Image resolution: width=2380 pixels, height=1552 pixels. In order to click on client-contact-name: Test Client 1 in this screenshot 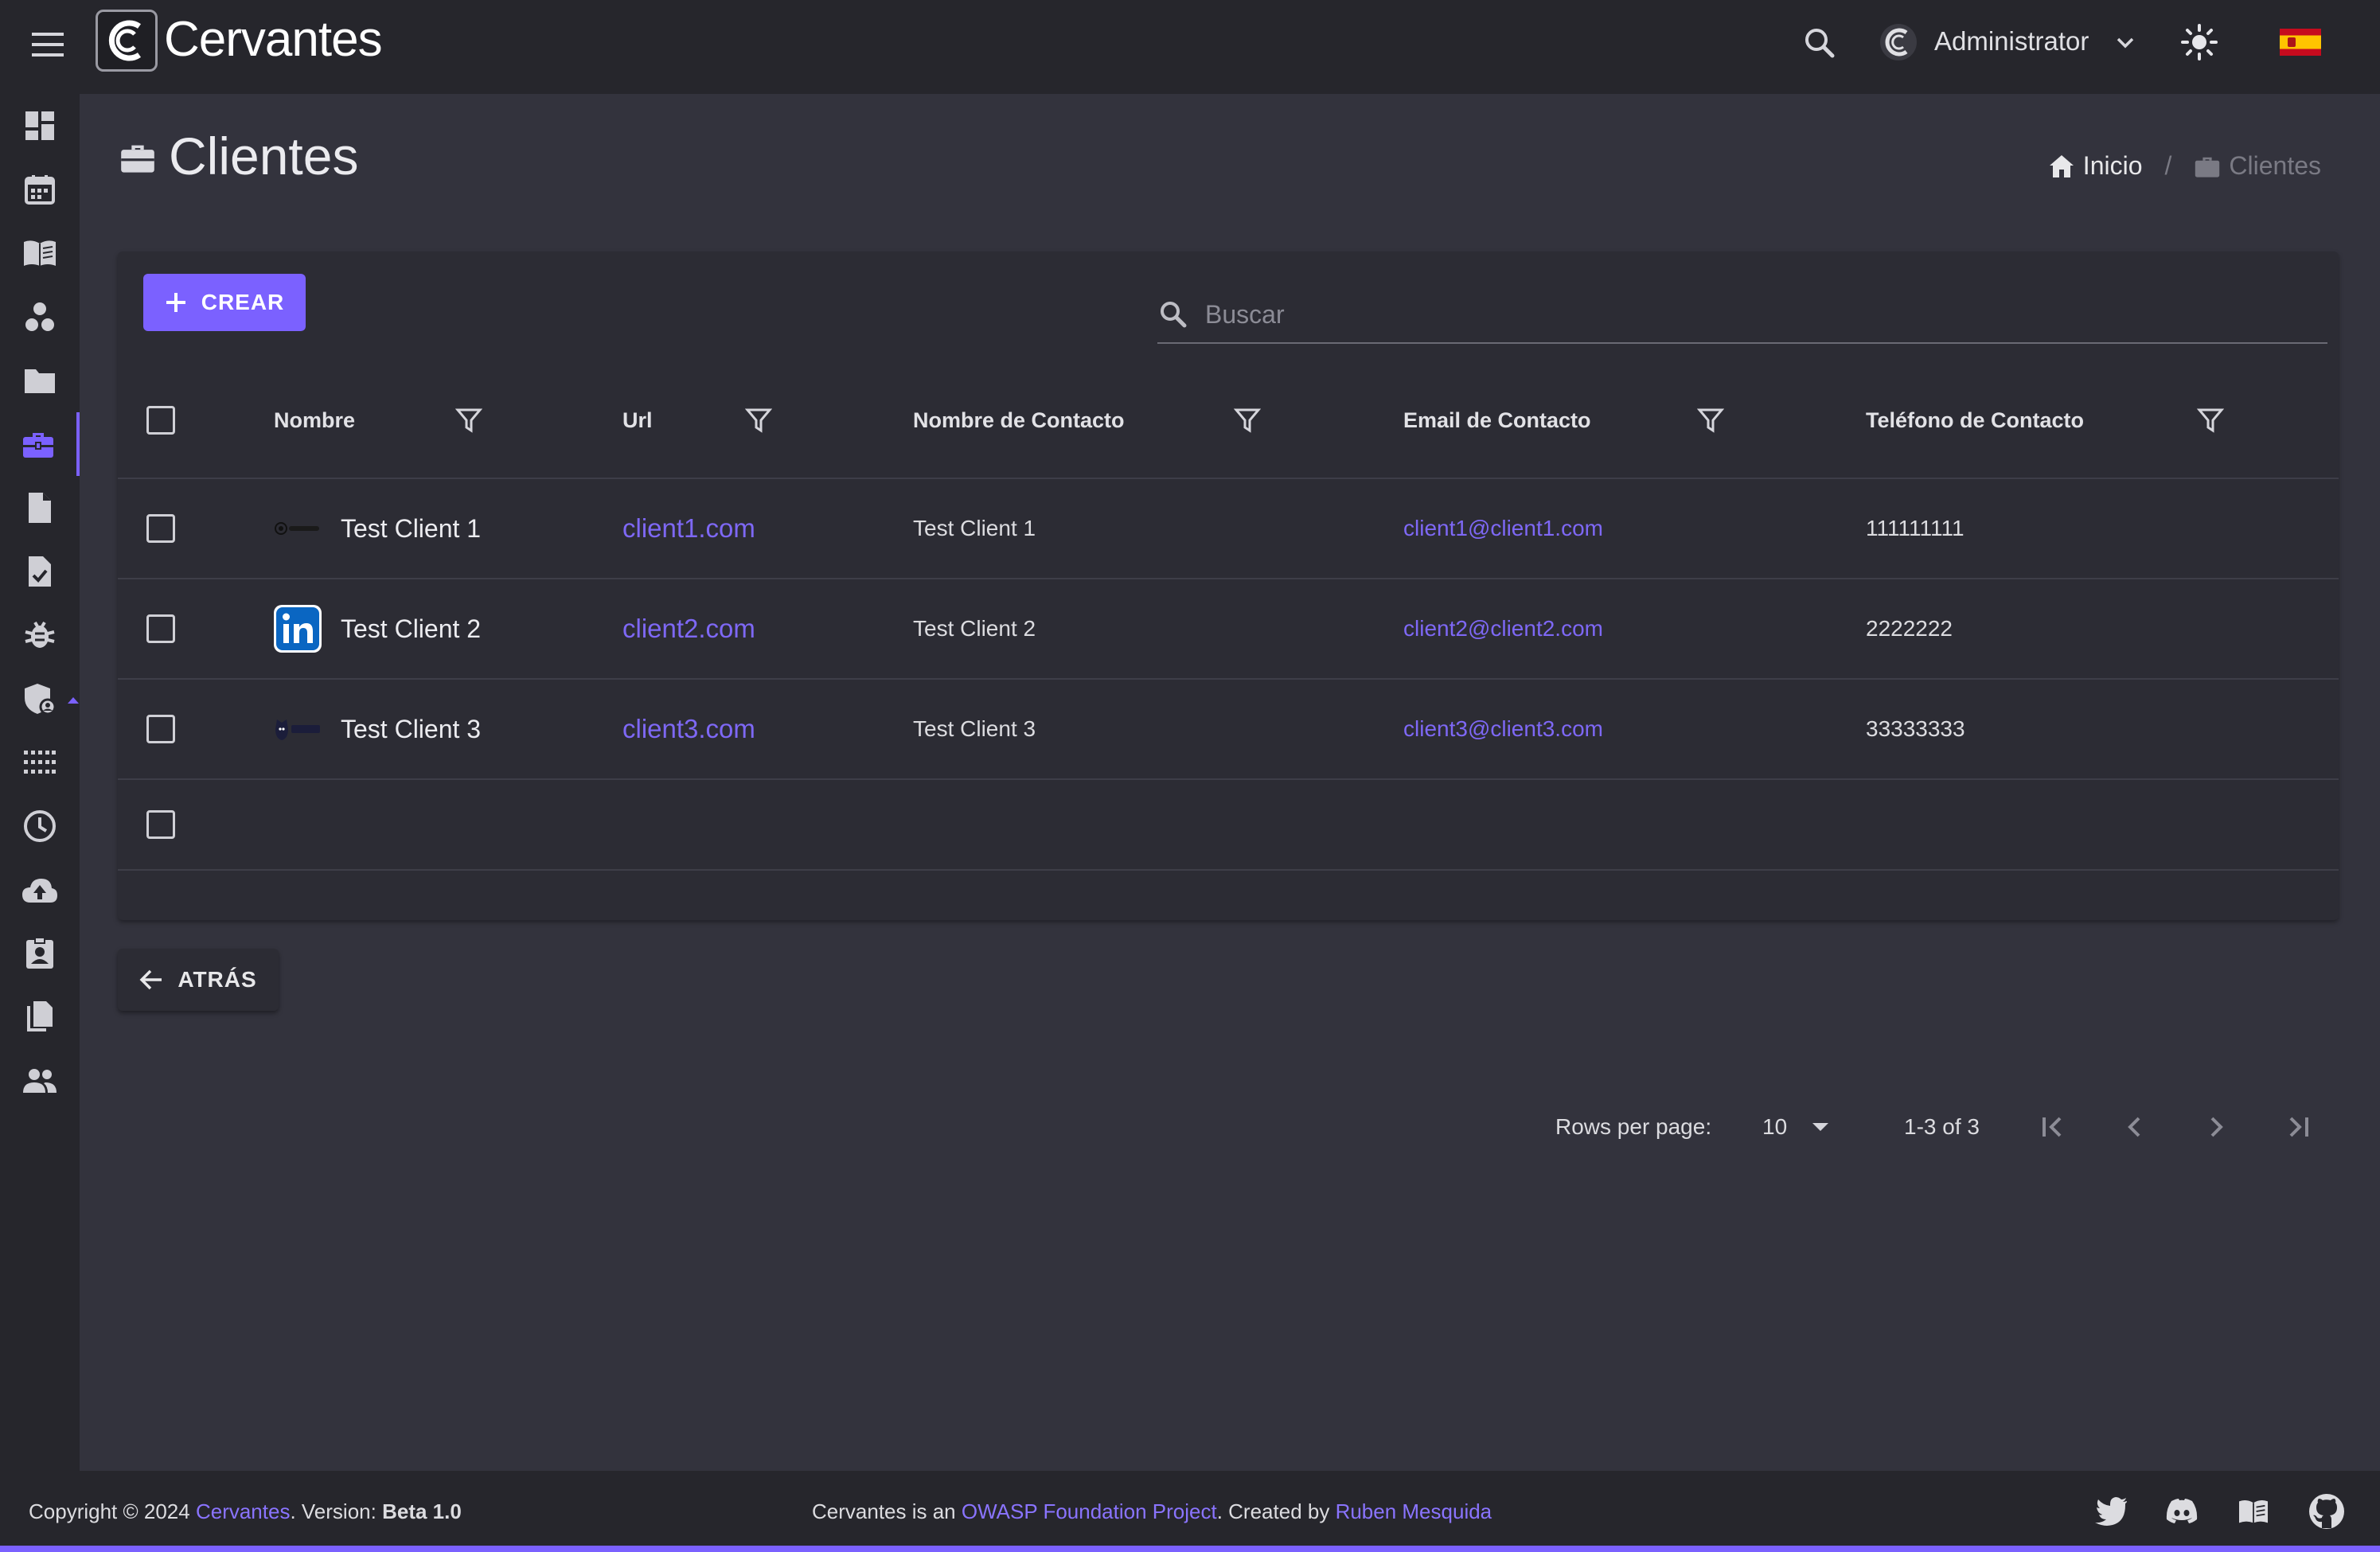, I will do `click(975, 528)`.